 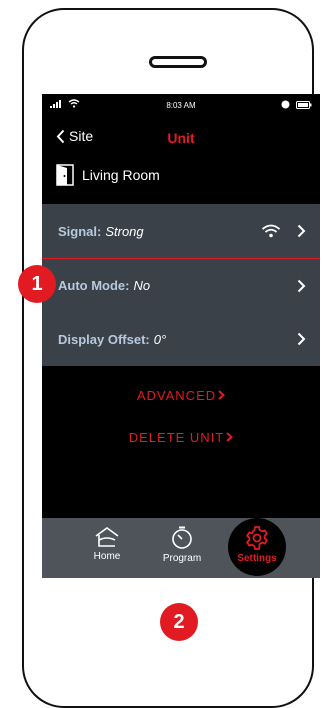 I want to click on tab-program: Program, so click(x=182, y=548).